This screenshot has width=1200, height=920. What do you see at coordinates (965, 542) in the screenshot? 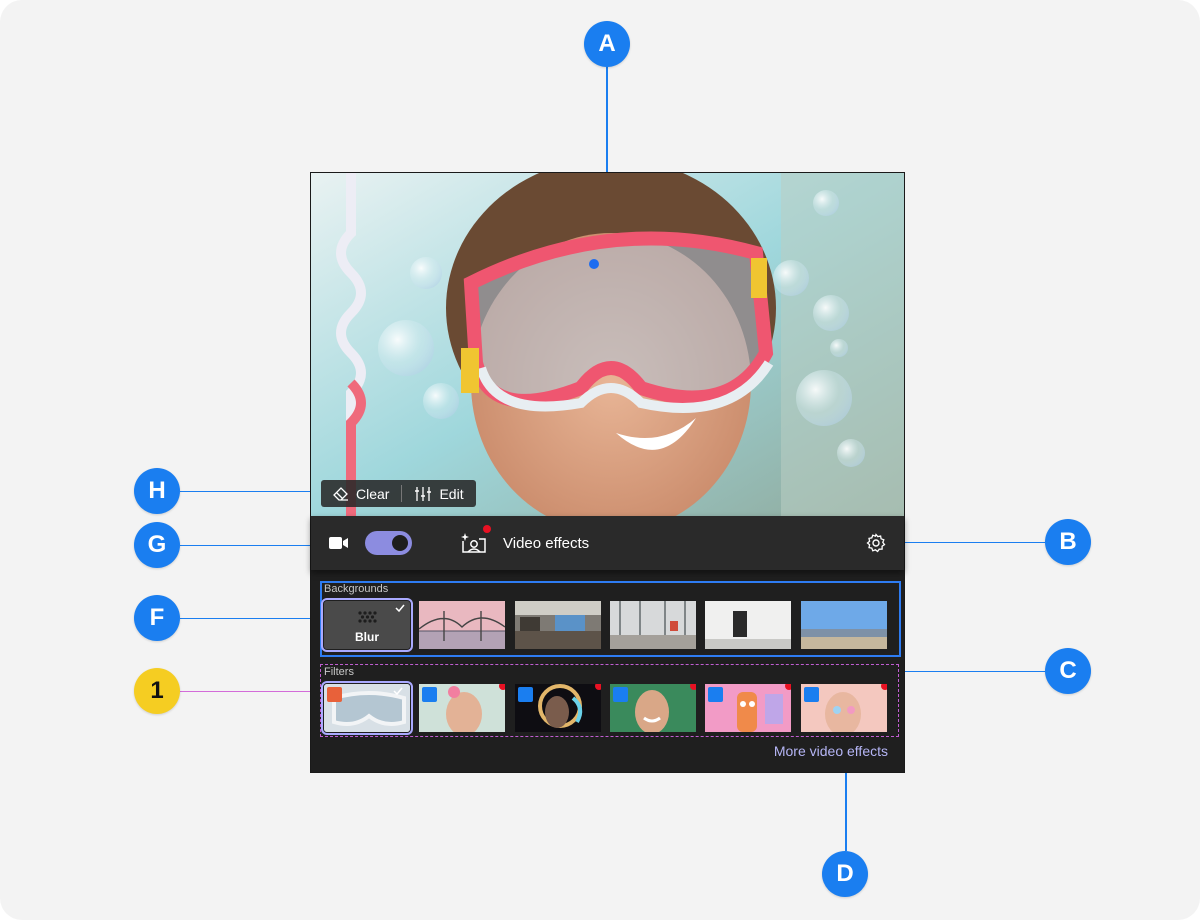
I see `callout-line-b` at bounding box center [965, 542].